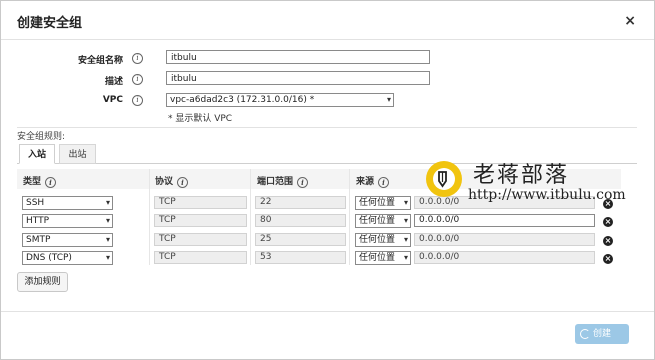 The width and height of the screenshot is (655, 360). What do you see at coordinates (504, 220) in the screenshot?
I see `rule-cidr-field: 0.0.0.0/0` at bounding box center [504, 220].